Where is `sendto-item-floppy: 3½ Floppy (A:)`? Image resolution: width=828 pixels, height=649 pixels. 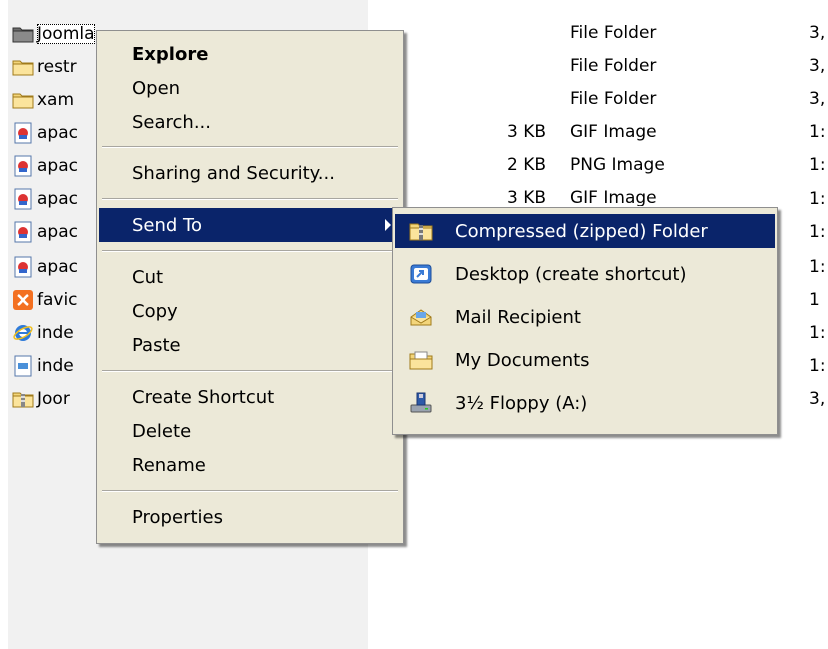 sendto-item-floppy: 3½ Floppy (A:) is located at coordinates (585, 403).